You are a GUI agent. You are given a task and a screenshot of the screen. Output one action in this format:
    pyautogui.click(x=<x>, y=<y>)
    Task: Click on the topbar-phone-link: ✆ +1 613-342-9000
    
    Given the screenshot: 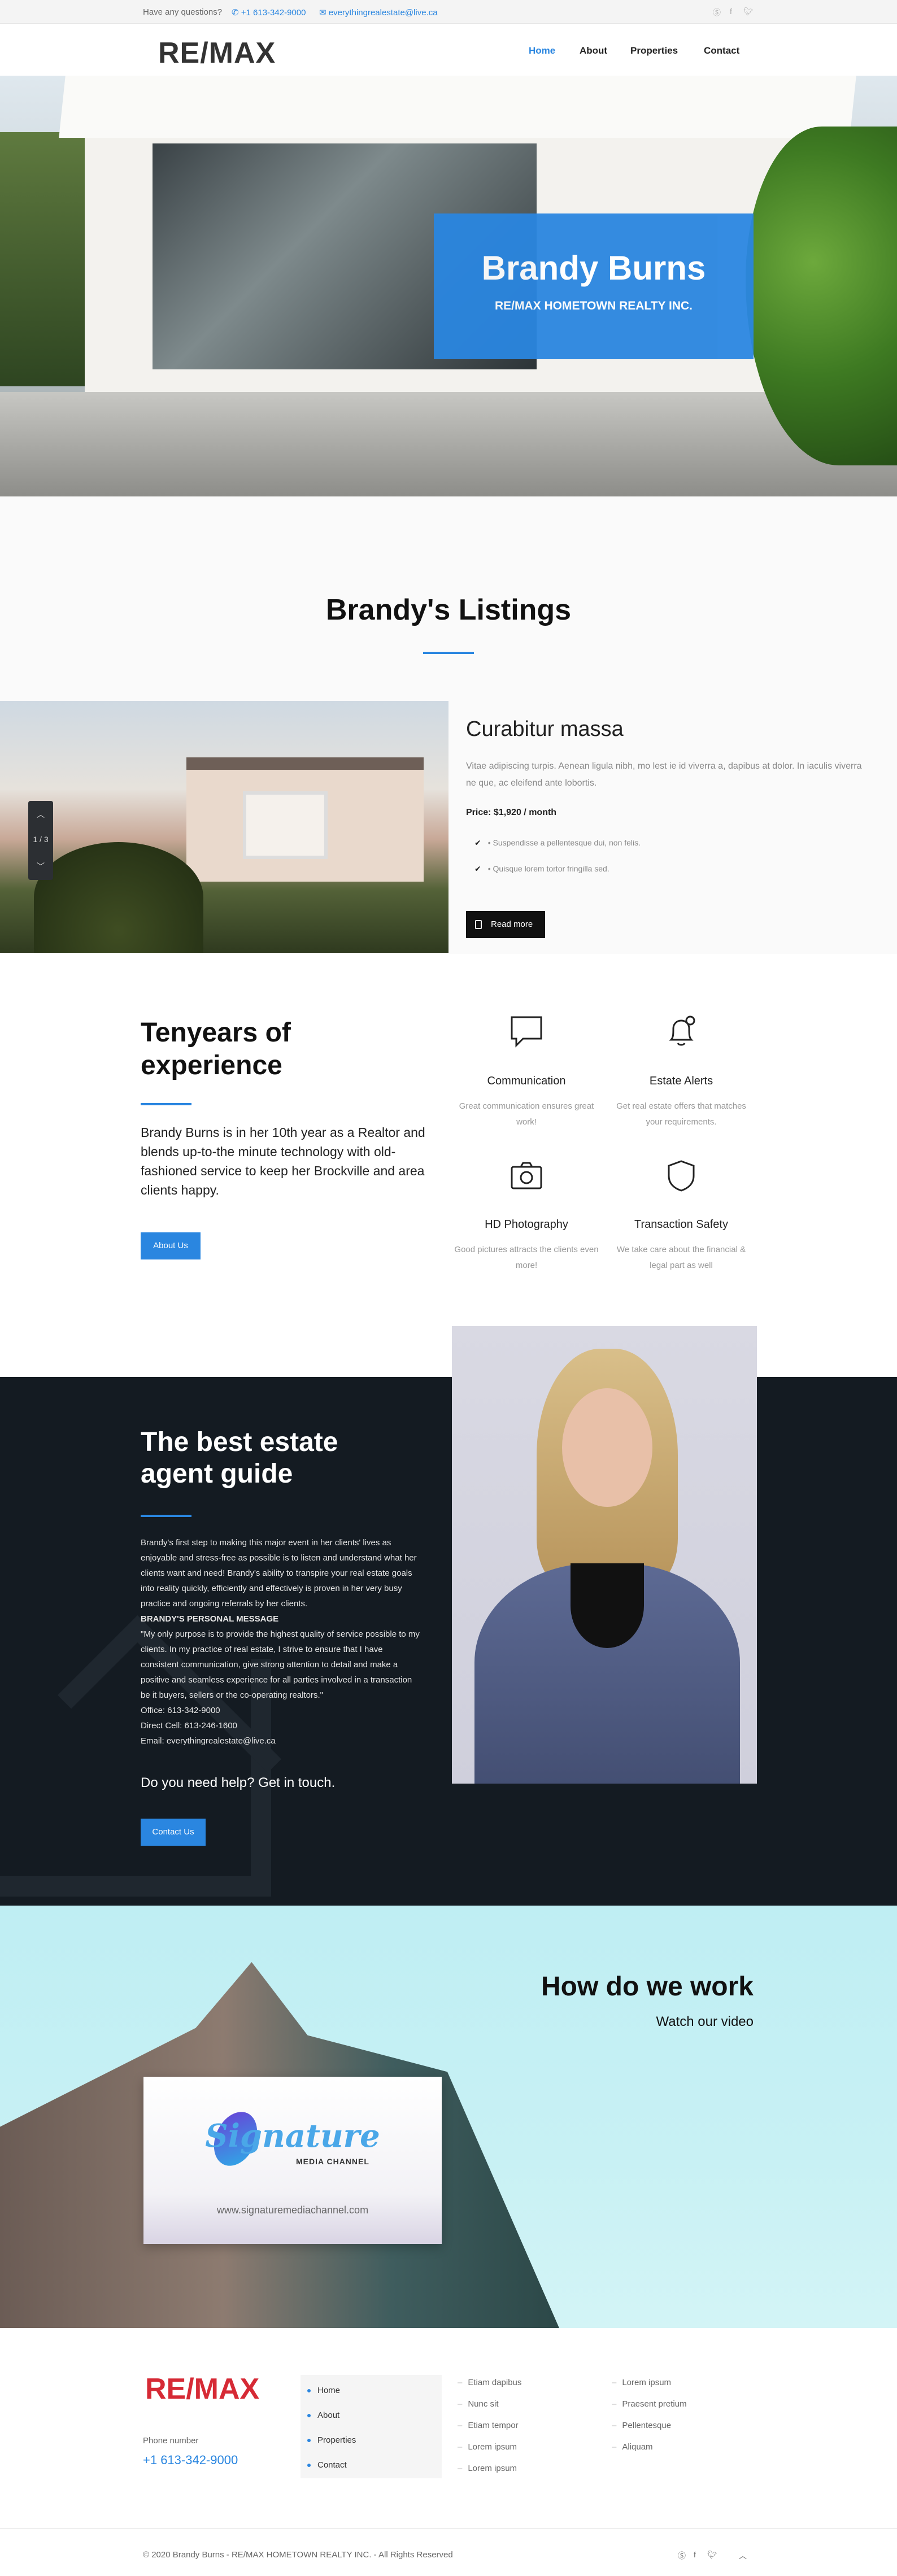 What is the action you would take?
    pyautogui.click(x=269, y=12)
    